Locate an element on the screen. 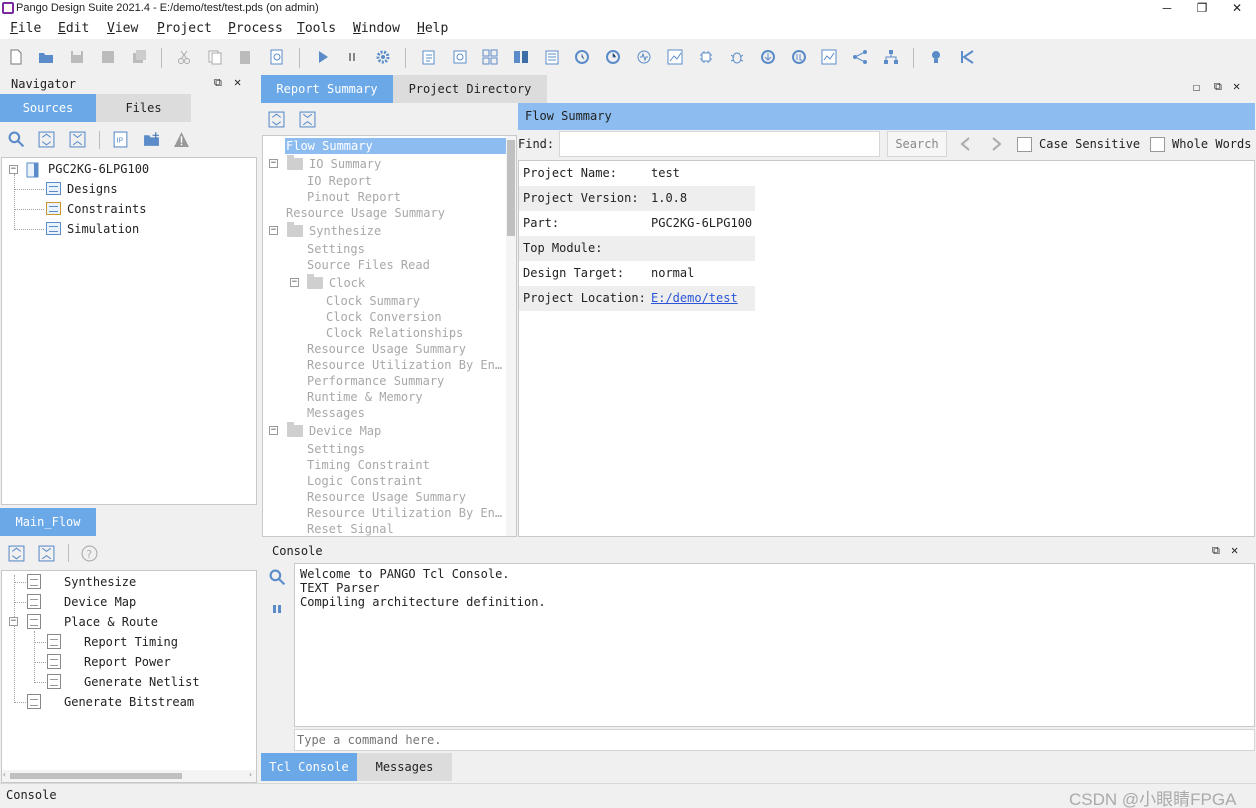 The image size is (1256, 808). close-panel-icon: ✕ is located at coordinates (237, 82).